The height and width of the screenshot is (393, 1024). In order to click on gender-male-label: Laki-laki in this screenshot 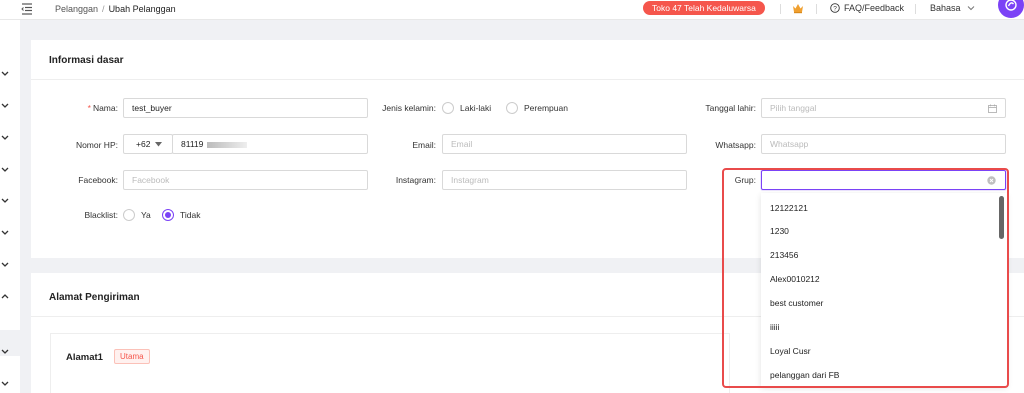, I will do `click(475, 108)`.